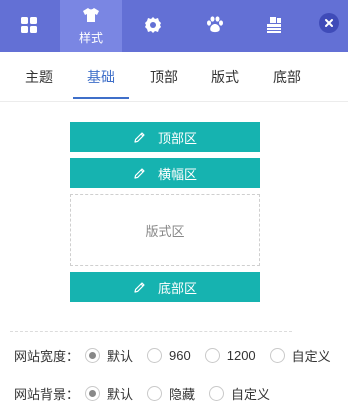  What do you see at coordinates (90, 37) in the screenshot?
I see `tab-style-label: 样式` at bounding box center [90, 37].